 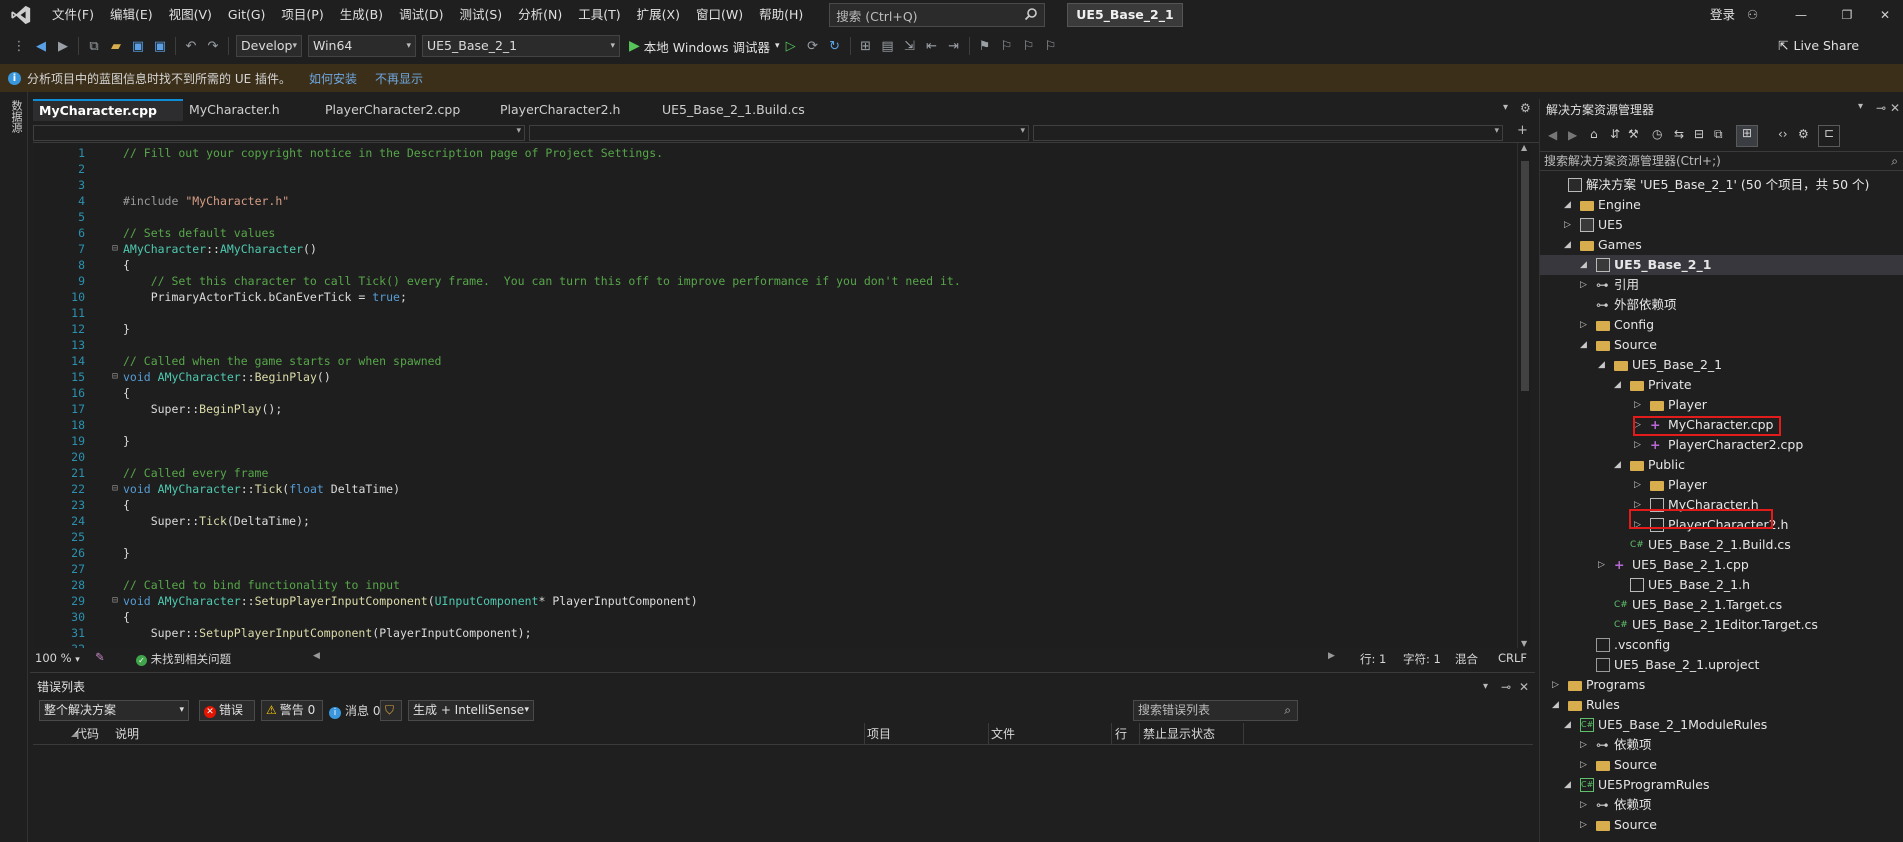 What do you see at coordinates (1721, 605) in the screenshot?
I see `tree-item-cs: C# UE5_Base_2_1.Target.cs` at bounding box center [1721, 605].